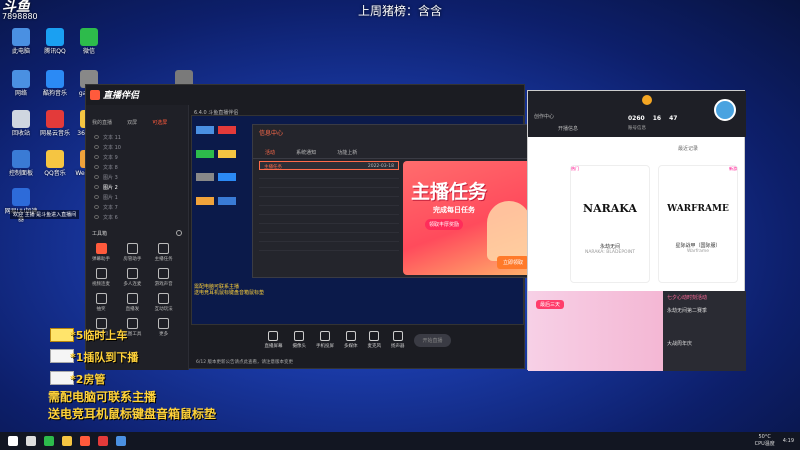 The height and width of the screenshot is (450, 800). Describe the element at coordinates (137, 207) in the screenshot. I see `layer-item: 文本 7` at that location.